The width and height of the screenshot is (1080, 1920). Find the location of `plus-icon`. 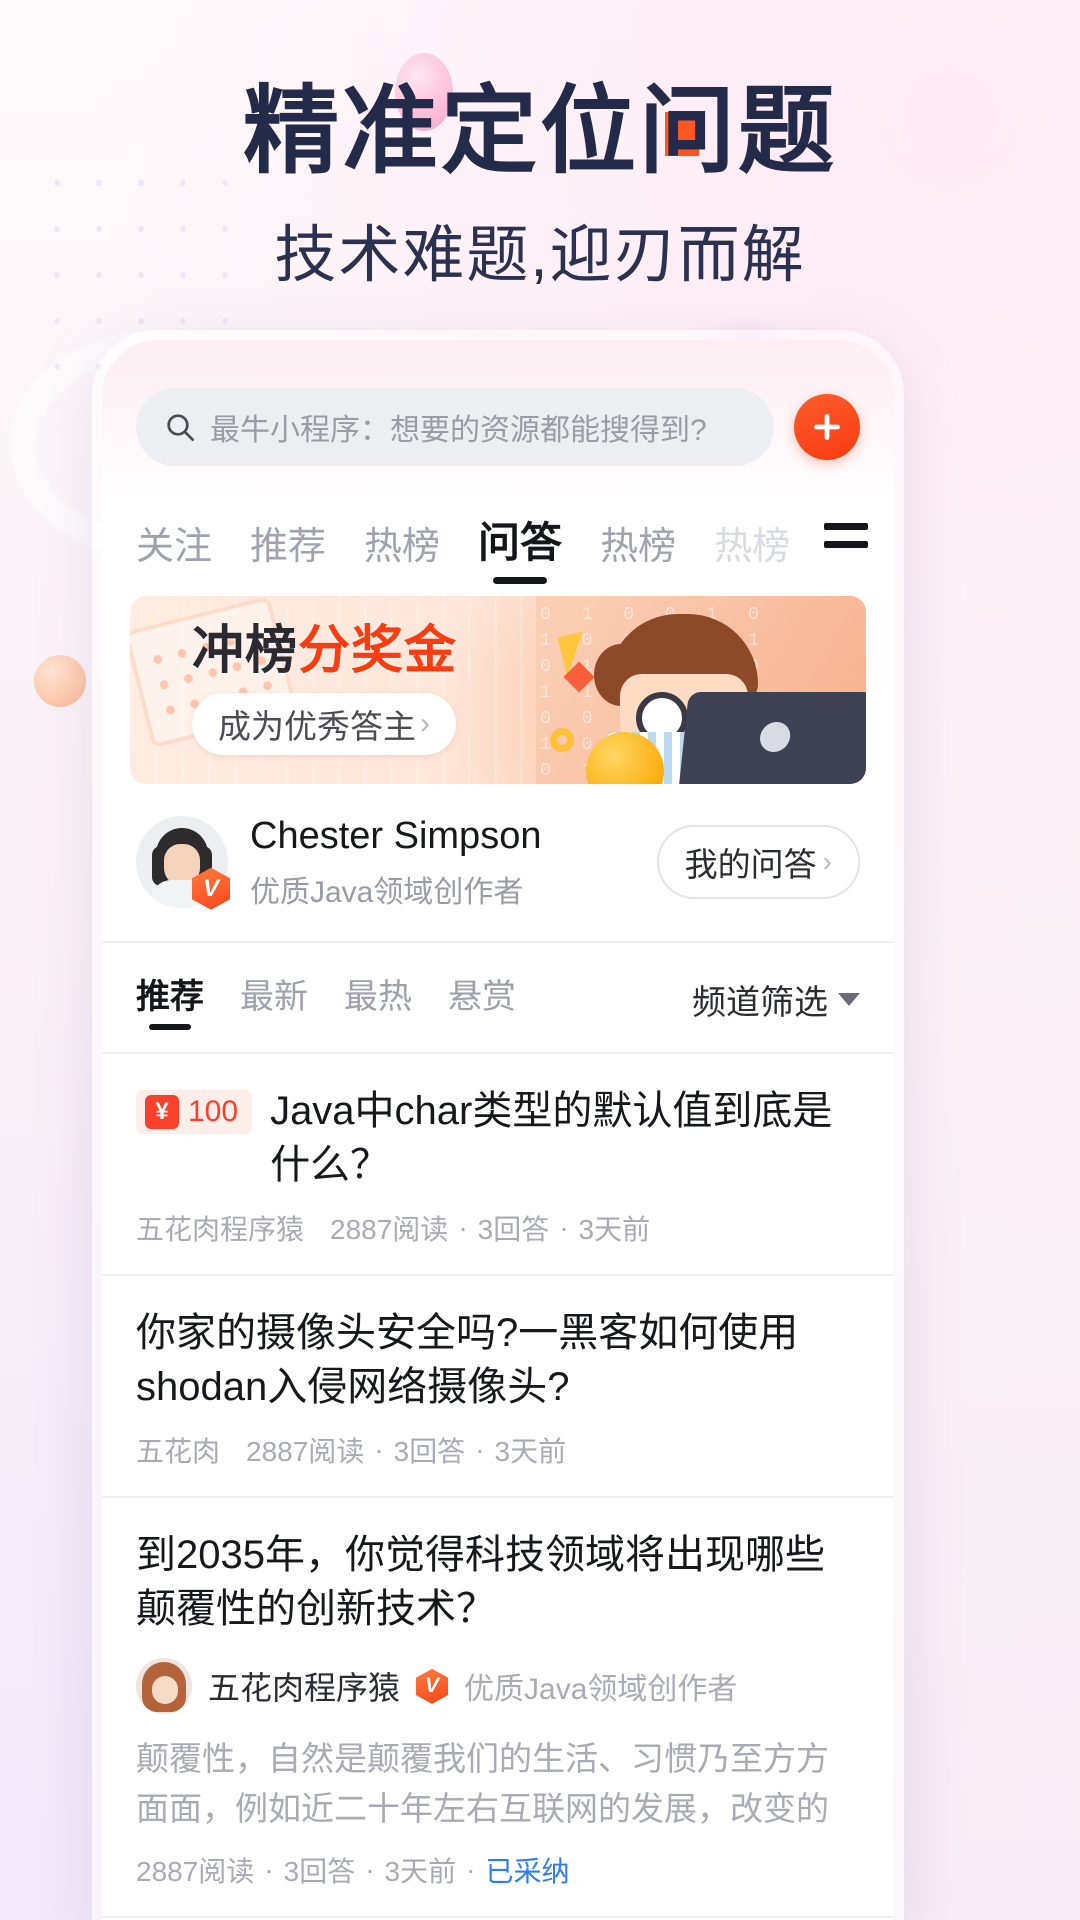

plus-icon is located at coordinates (827, 427).